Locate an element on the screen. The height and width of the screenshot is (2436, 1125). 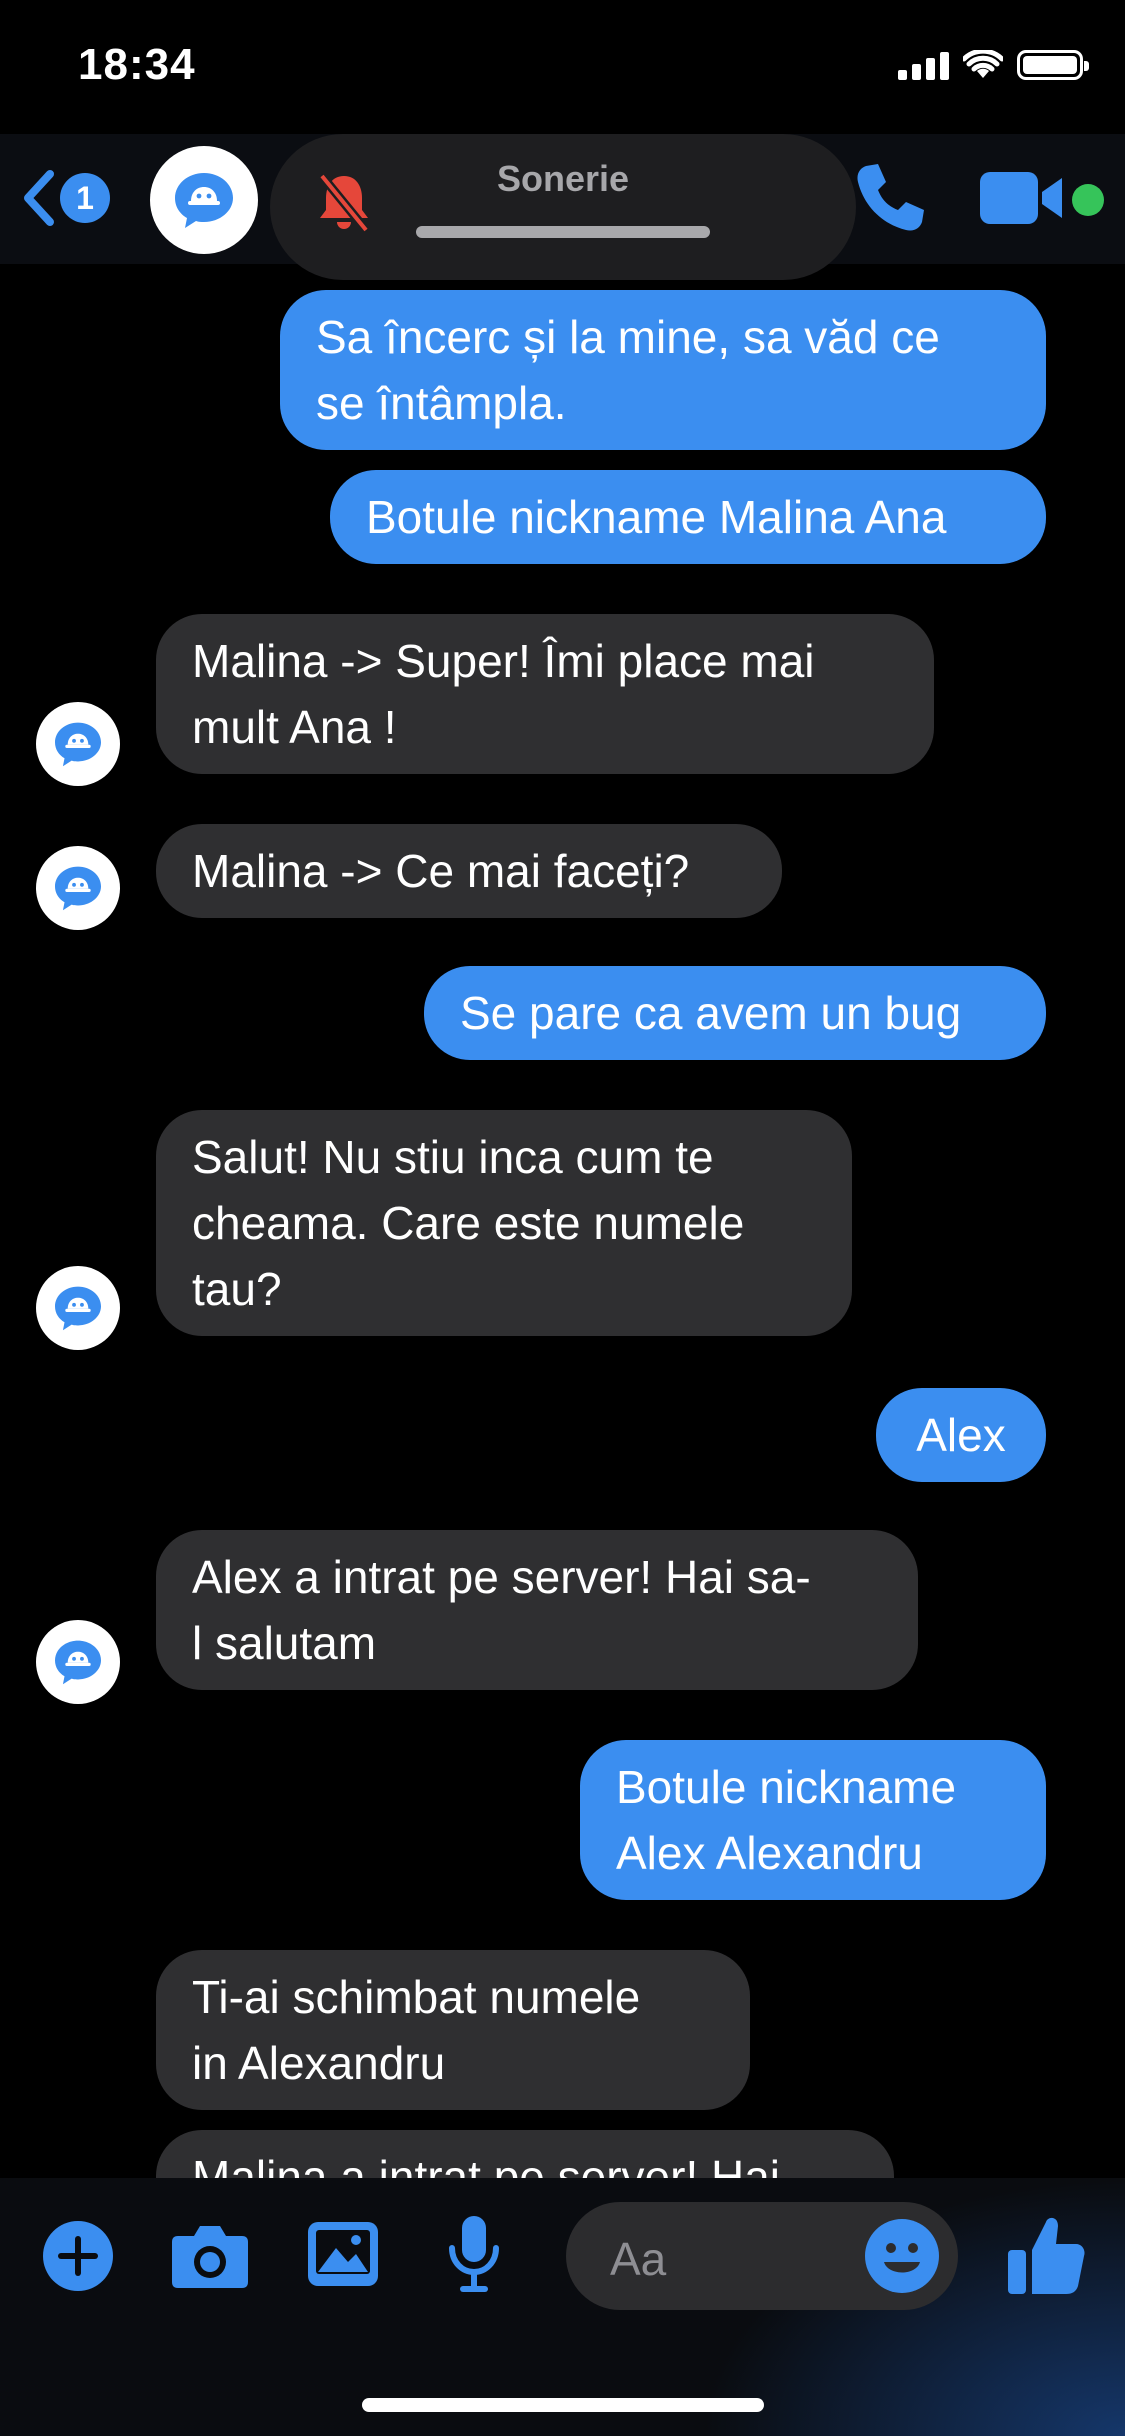
message-outgoing: Botule nickname Malina Ana is located at coordinates (688, 517).